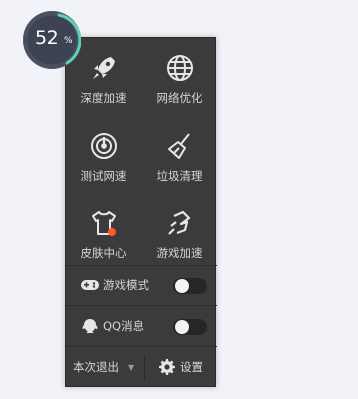 The image size is (358, 399). I want to click on game-mode-row: 游戏模式, so click(141, 285).